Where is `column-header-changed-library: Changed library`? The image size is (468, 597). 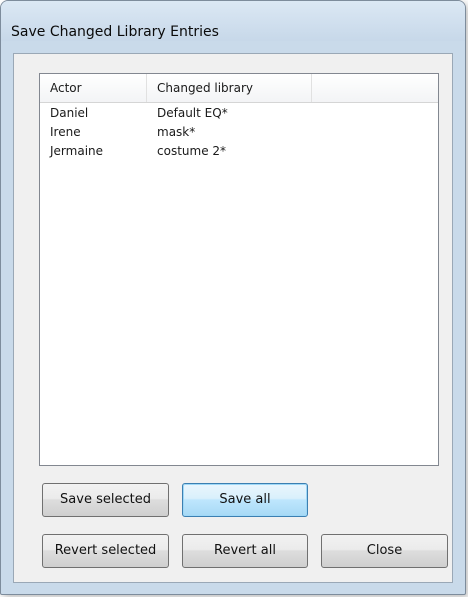
column-header-changed-library: Changed library is located at coordinates (229, 88).